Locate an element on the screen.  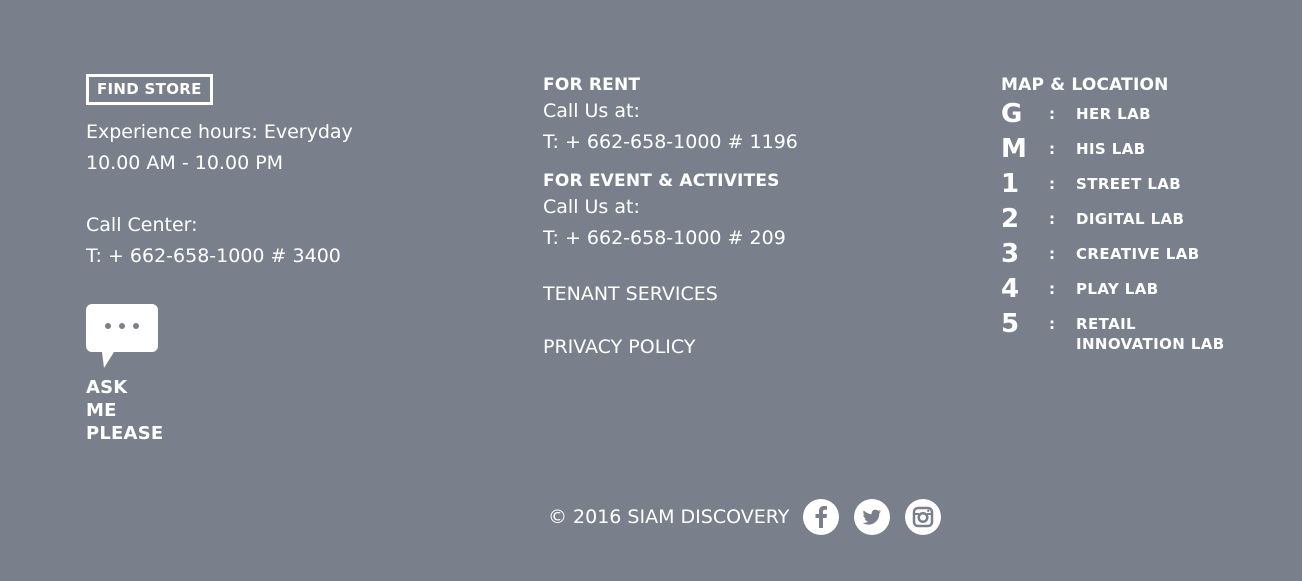
ask-me-line3: PLEASE is located at coordinates (125, 433).